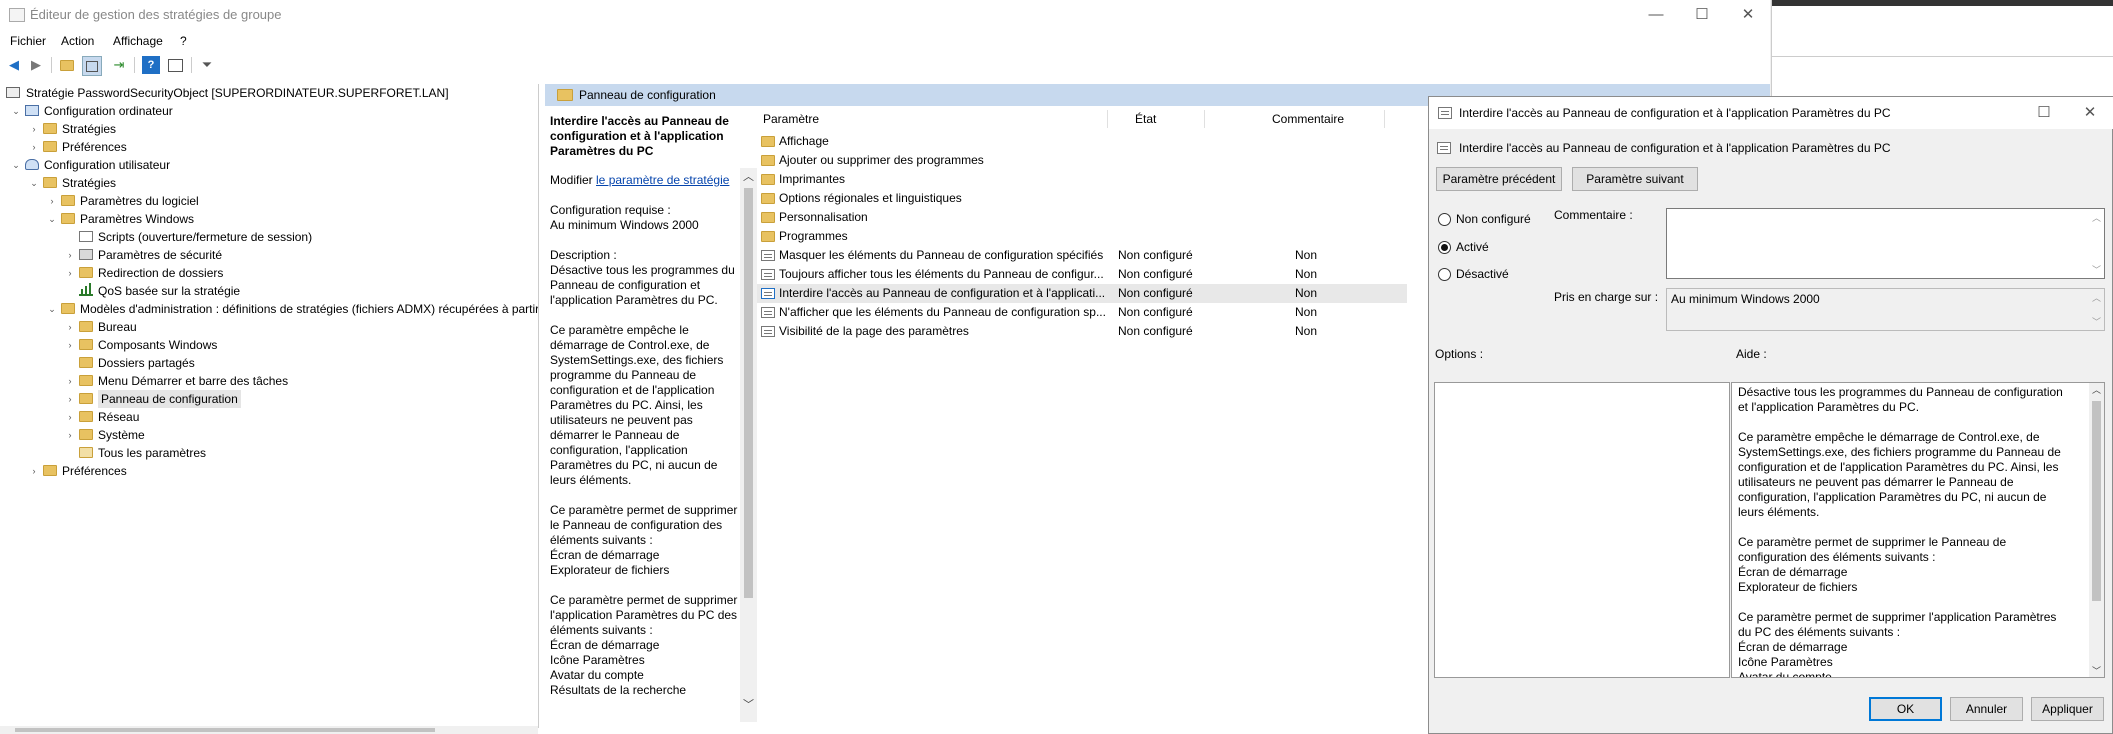 Image resolution: width=2113 pixels, height=734 pixels. What do you see at coordinates (175, 65) in the screenshot?
I see `properties-icon` at bounding box center [175, 65].